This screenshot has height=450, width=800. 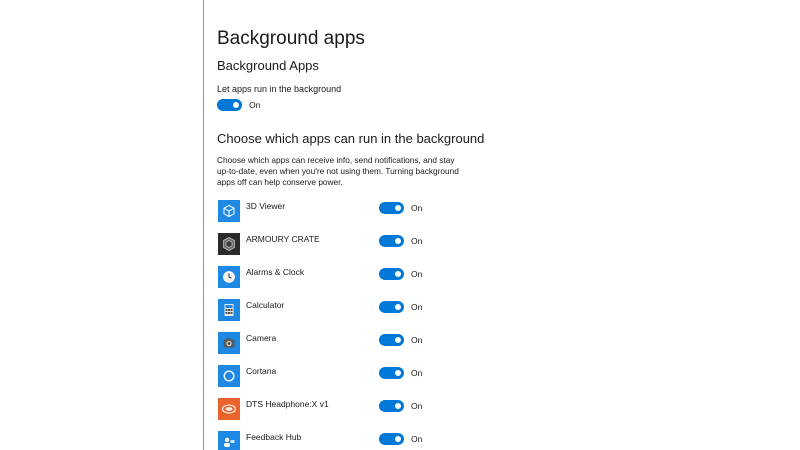 I want to click on app-row-3d-viewer: 3D Viewer On, so click(x=497, y=215).